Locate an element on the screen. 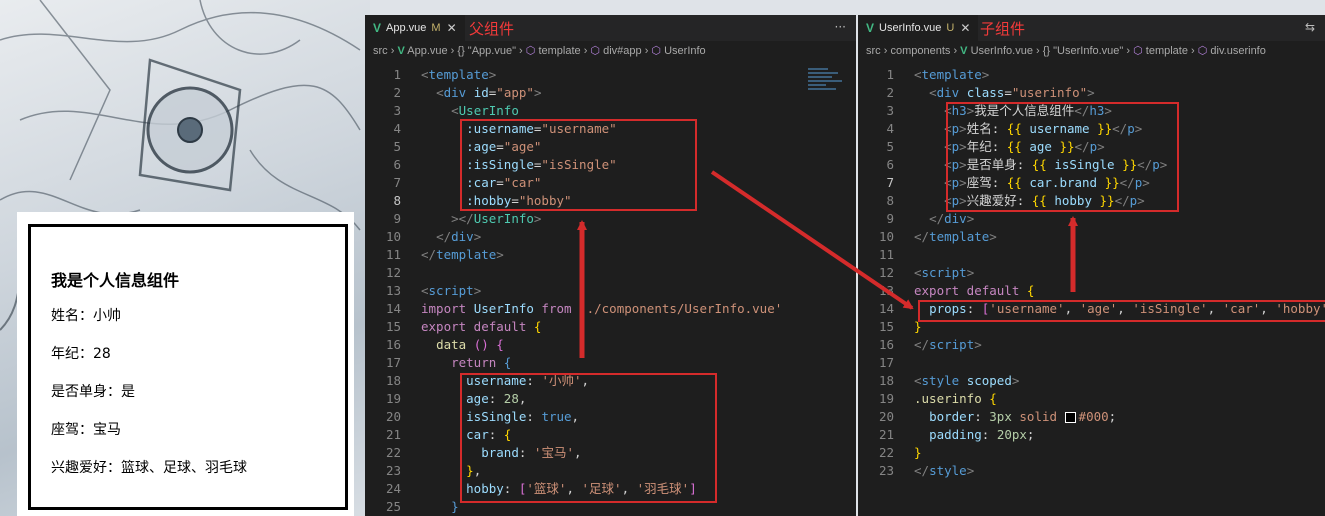 This screenshot has height=516, width=1325. line-number: 6 is located at coordinates (890, 164).